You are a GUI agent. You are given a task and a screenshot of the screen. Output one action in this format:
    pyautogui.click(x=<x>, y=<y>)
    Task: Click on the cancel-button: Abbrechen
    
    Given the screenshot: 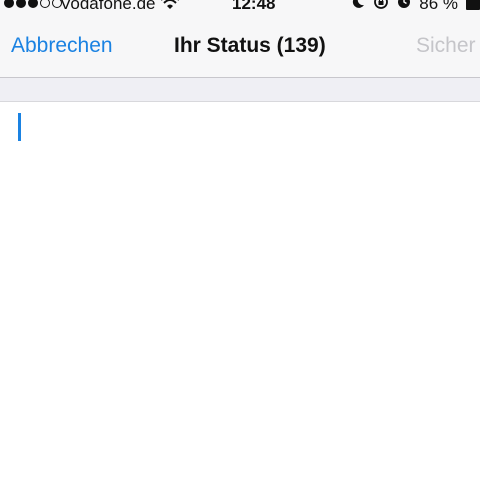 What is the action you would take?
    pyautogui.click(x=62, y=46)
    